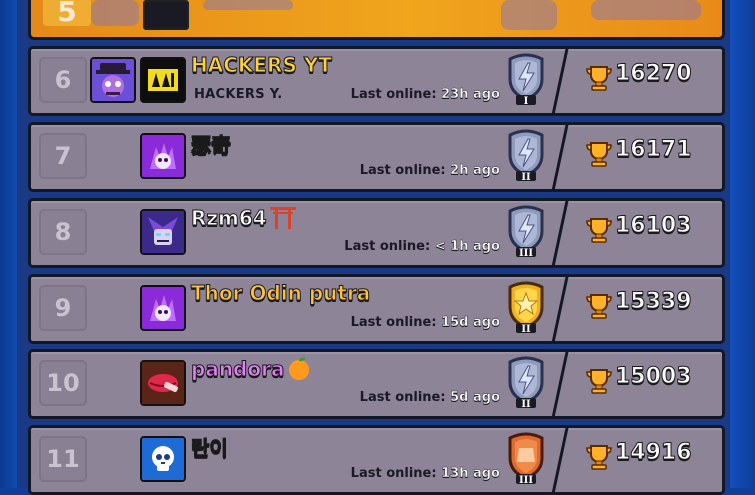 The width and height of the screenshot is (755, 495). What do you see at coordinates (654, 453) in the screenshot?
I see `trophy-value: 14916` at bounding box center [654, 453].